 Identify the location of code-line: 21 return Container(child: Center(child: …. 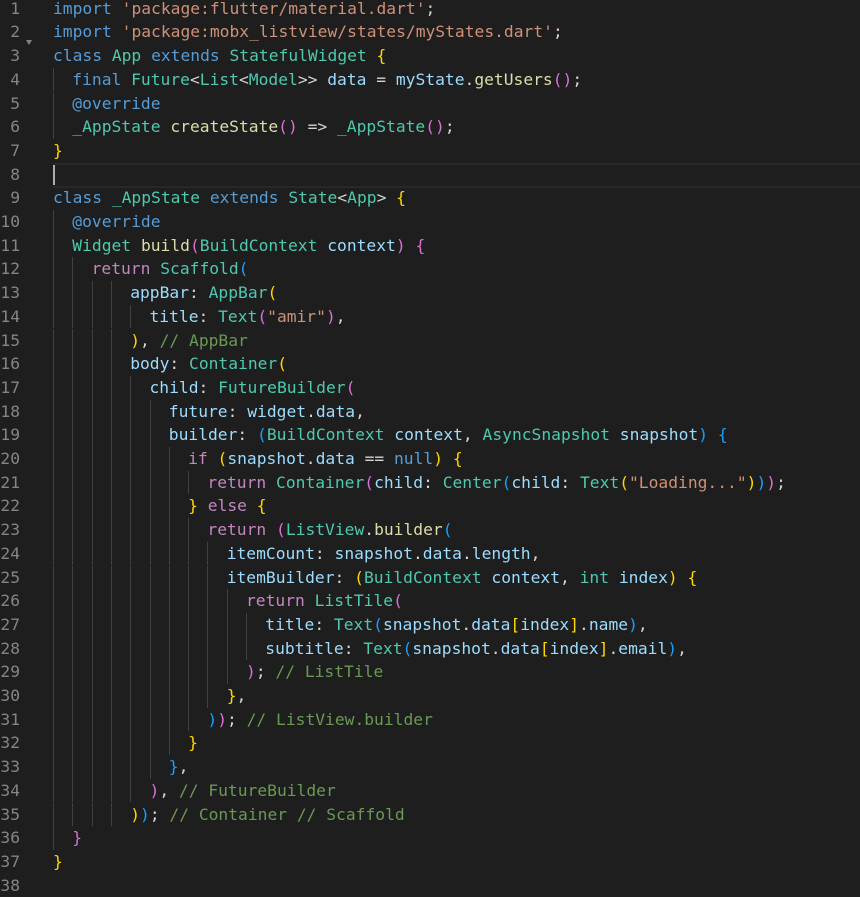
(430, 482).